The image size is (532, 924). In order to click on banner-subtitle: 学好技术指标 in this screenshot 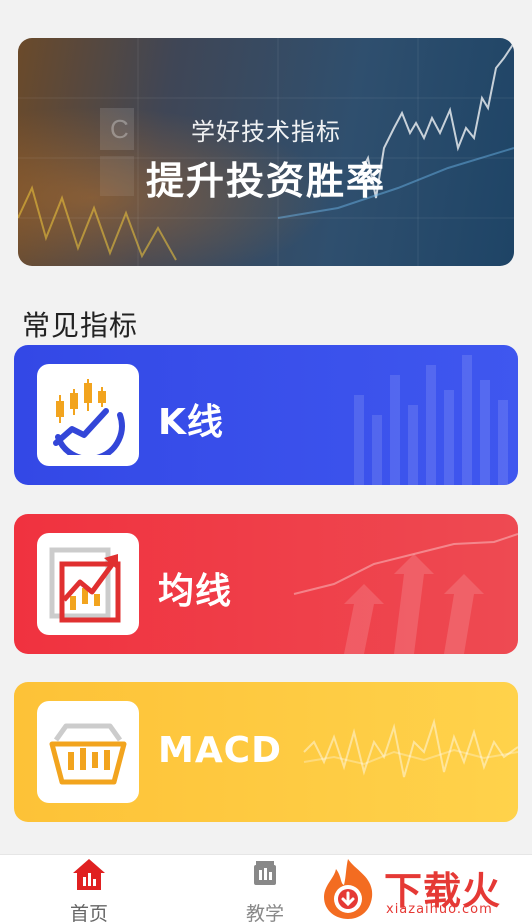, I will do `click(266, 132)`.